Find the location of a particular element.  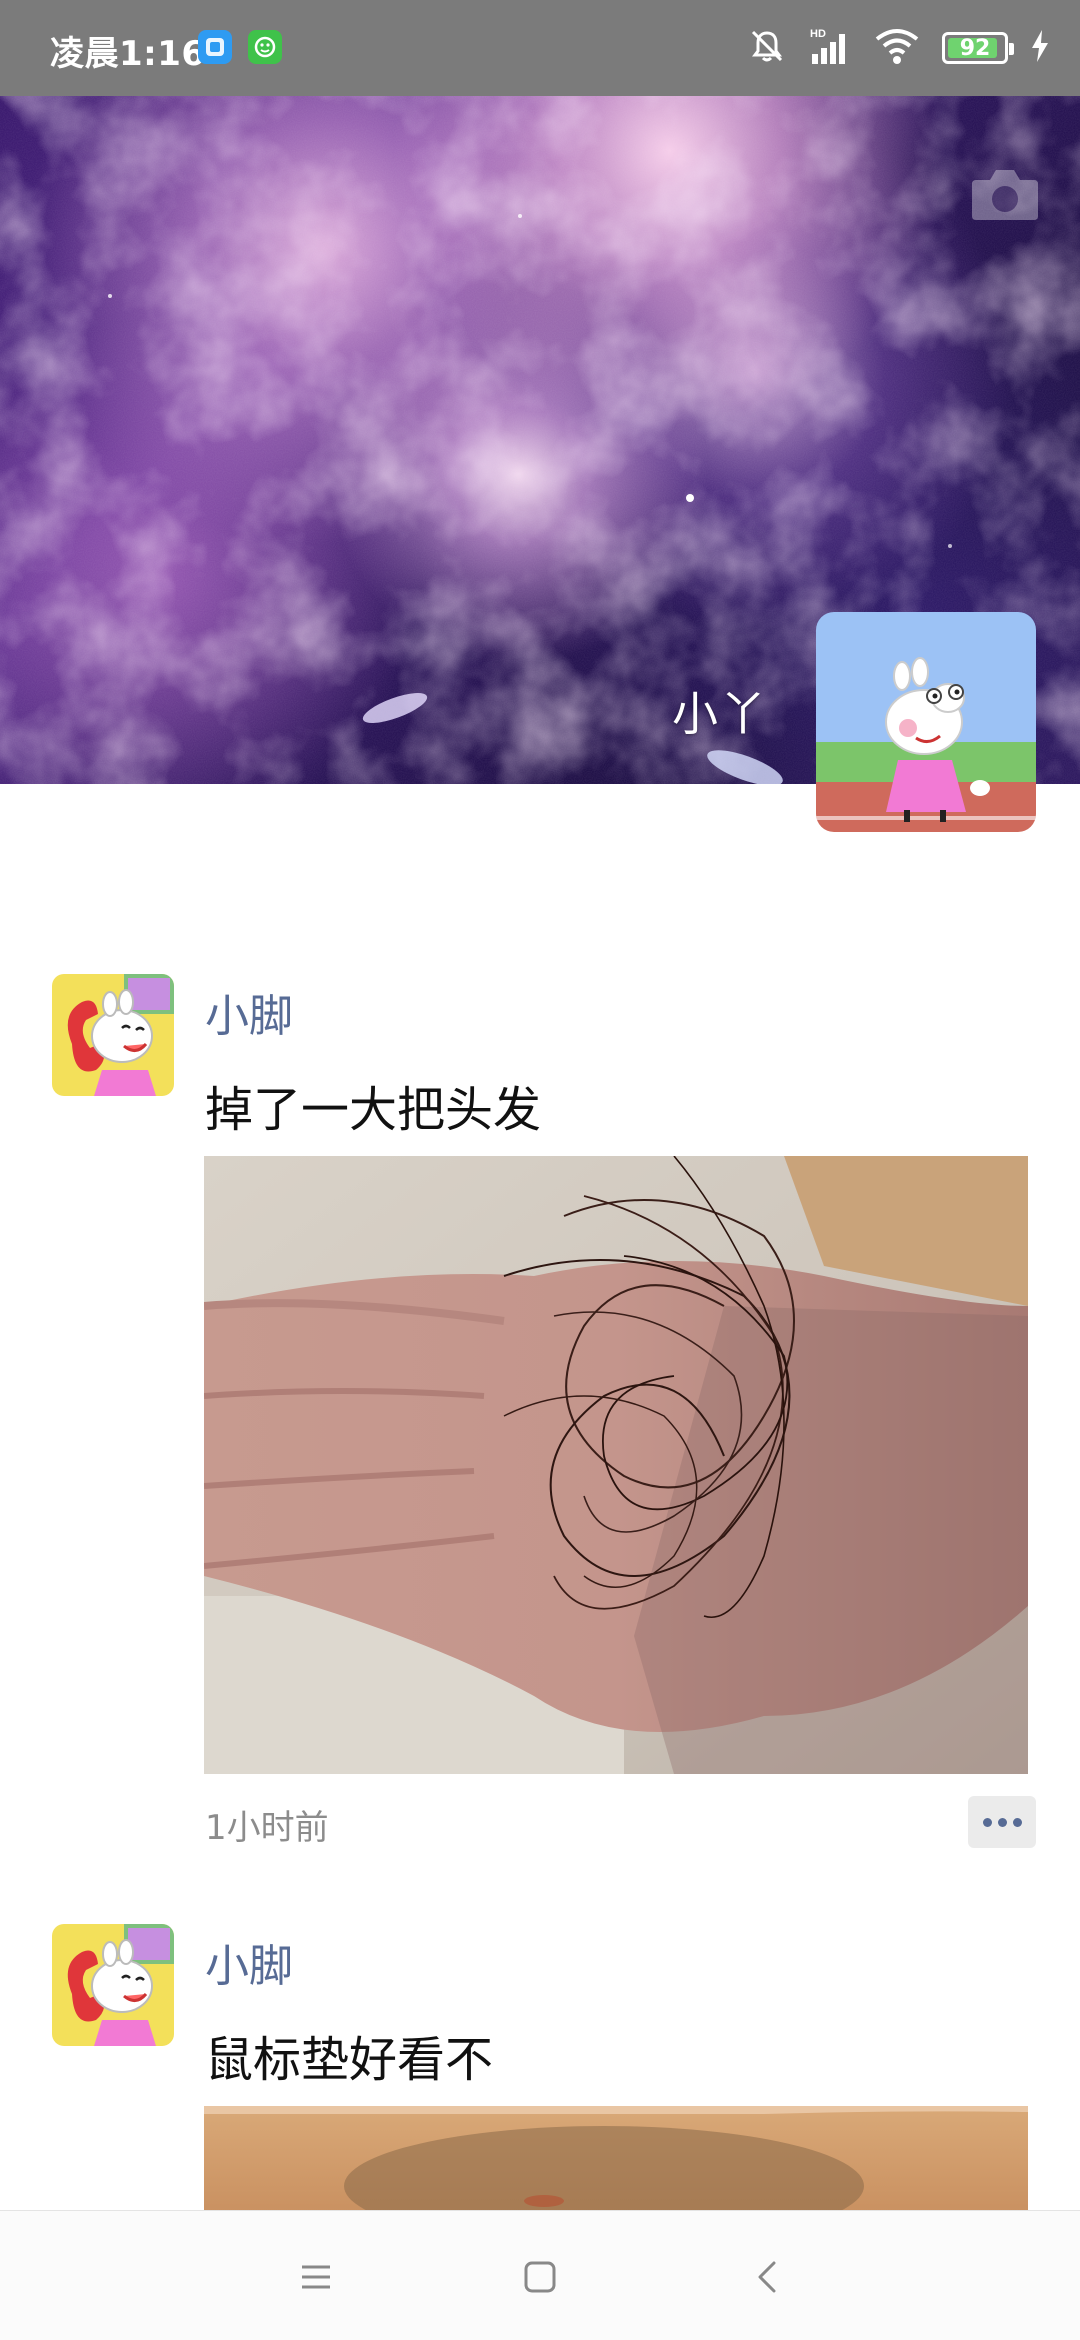

menu-icon is located at coordinates (316, 2277).